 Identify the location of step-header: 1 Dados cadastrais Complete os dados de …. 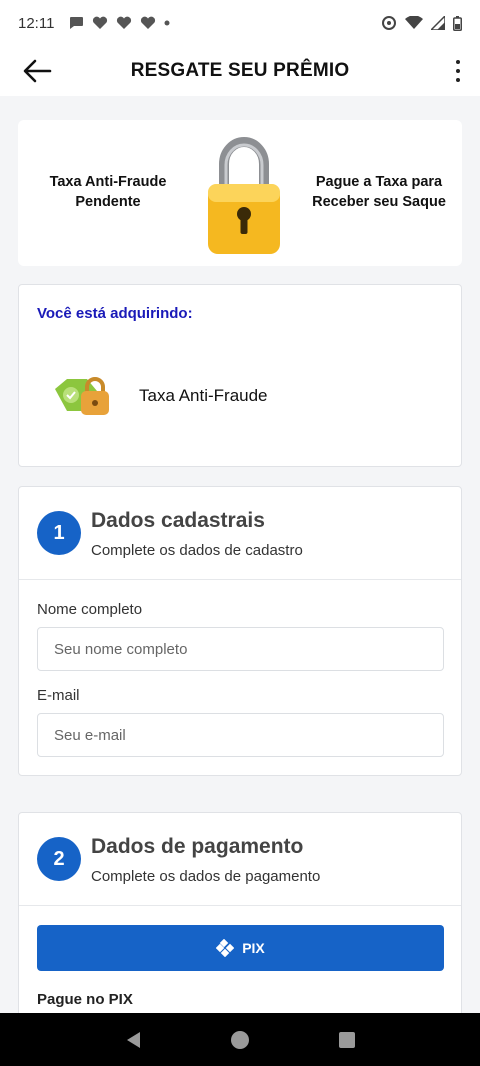
(240, 533).